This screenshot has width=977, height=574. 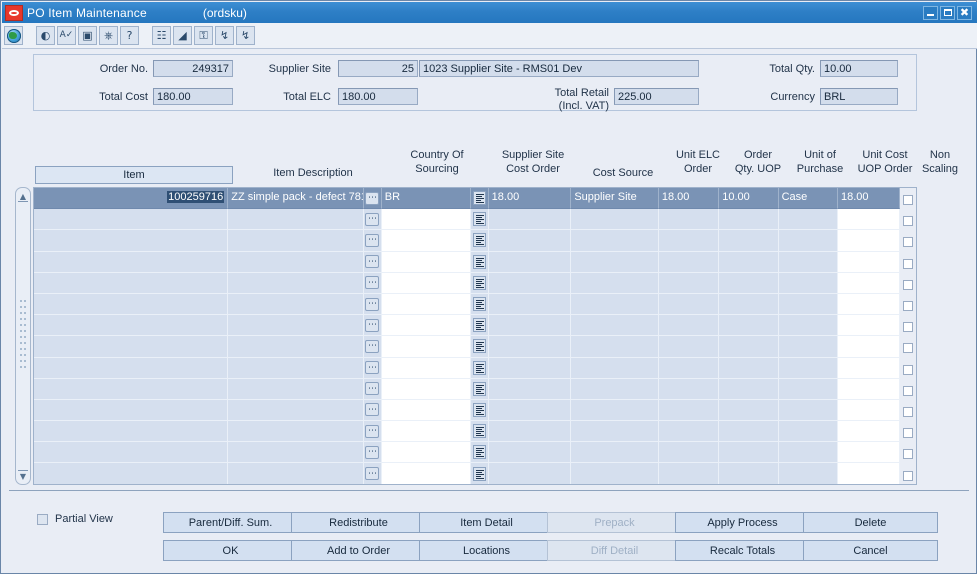 What do you see at coordinates (245, 35) in the screenshot?
I see `exit-query-icon: ↯` at bounding box center [245, 35].